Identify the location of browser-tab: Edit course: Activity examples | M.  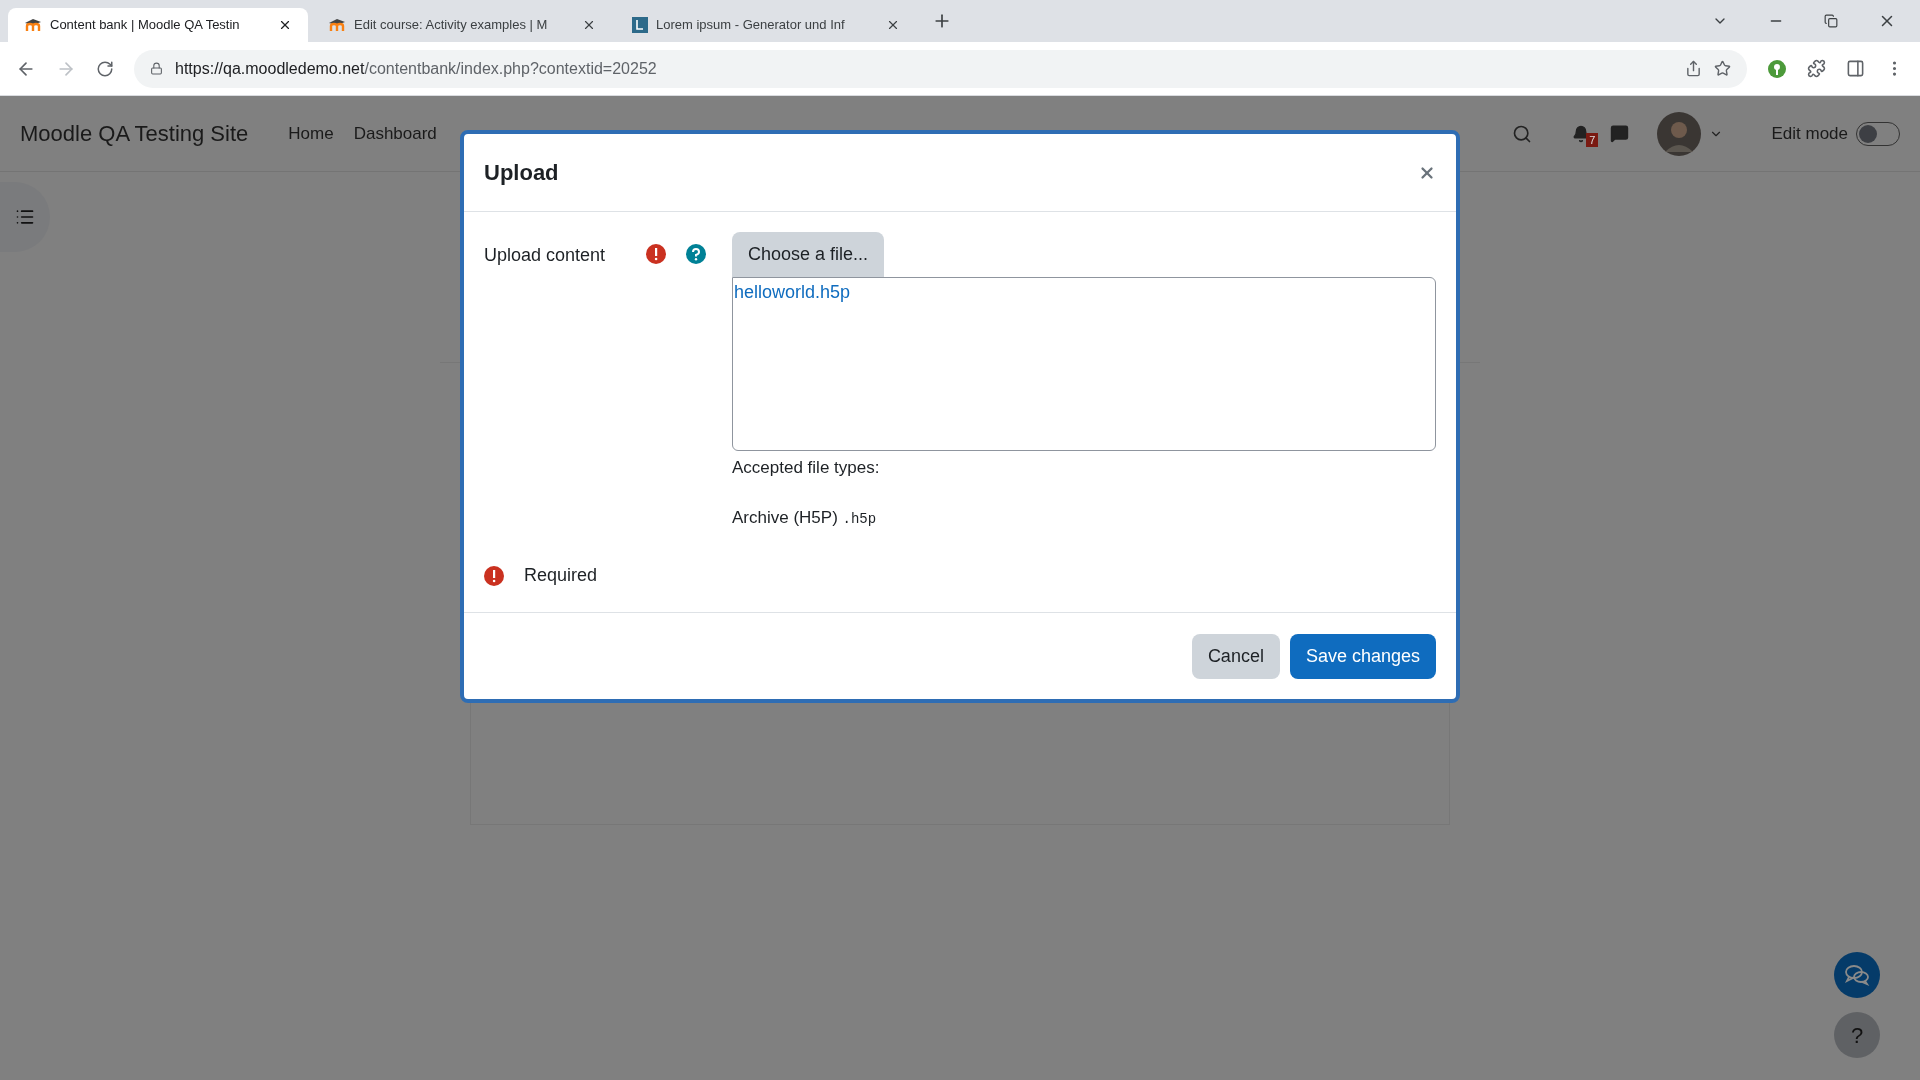
(462, 25).